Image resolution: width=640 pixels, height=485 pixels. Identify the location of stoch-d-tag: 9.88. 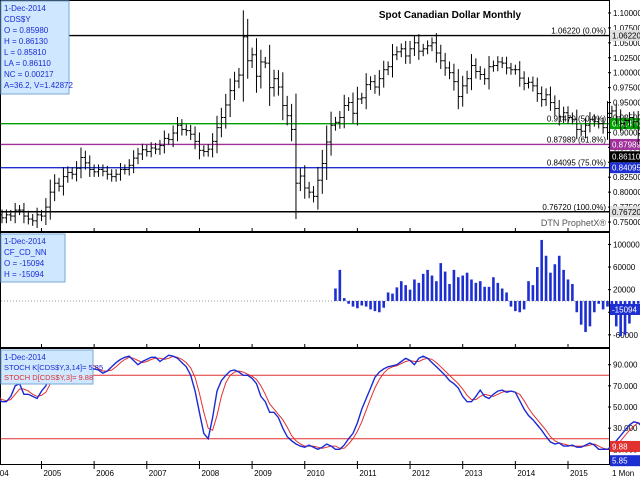
(620, 446).